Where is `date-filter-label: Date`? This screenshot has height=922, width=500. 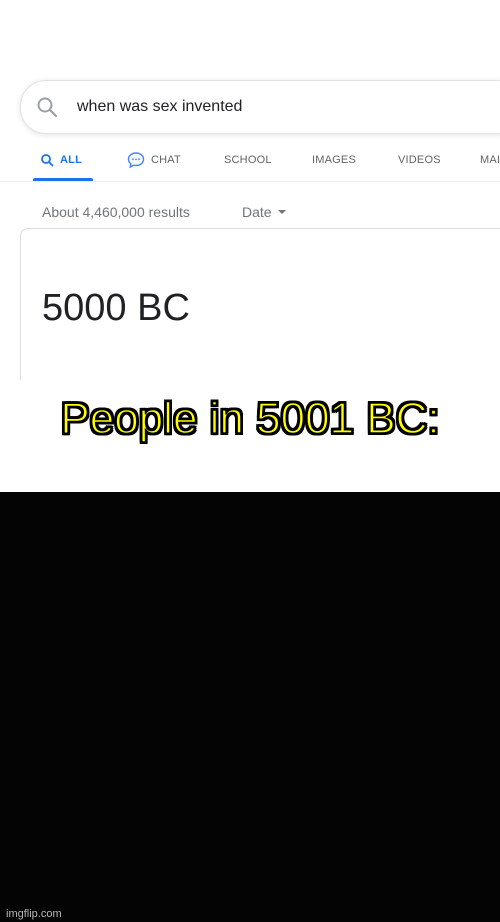 date-filter-label: Date is located at coordinates (257, 212).